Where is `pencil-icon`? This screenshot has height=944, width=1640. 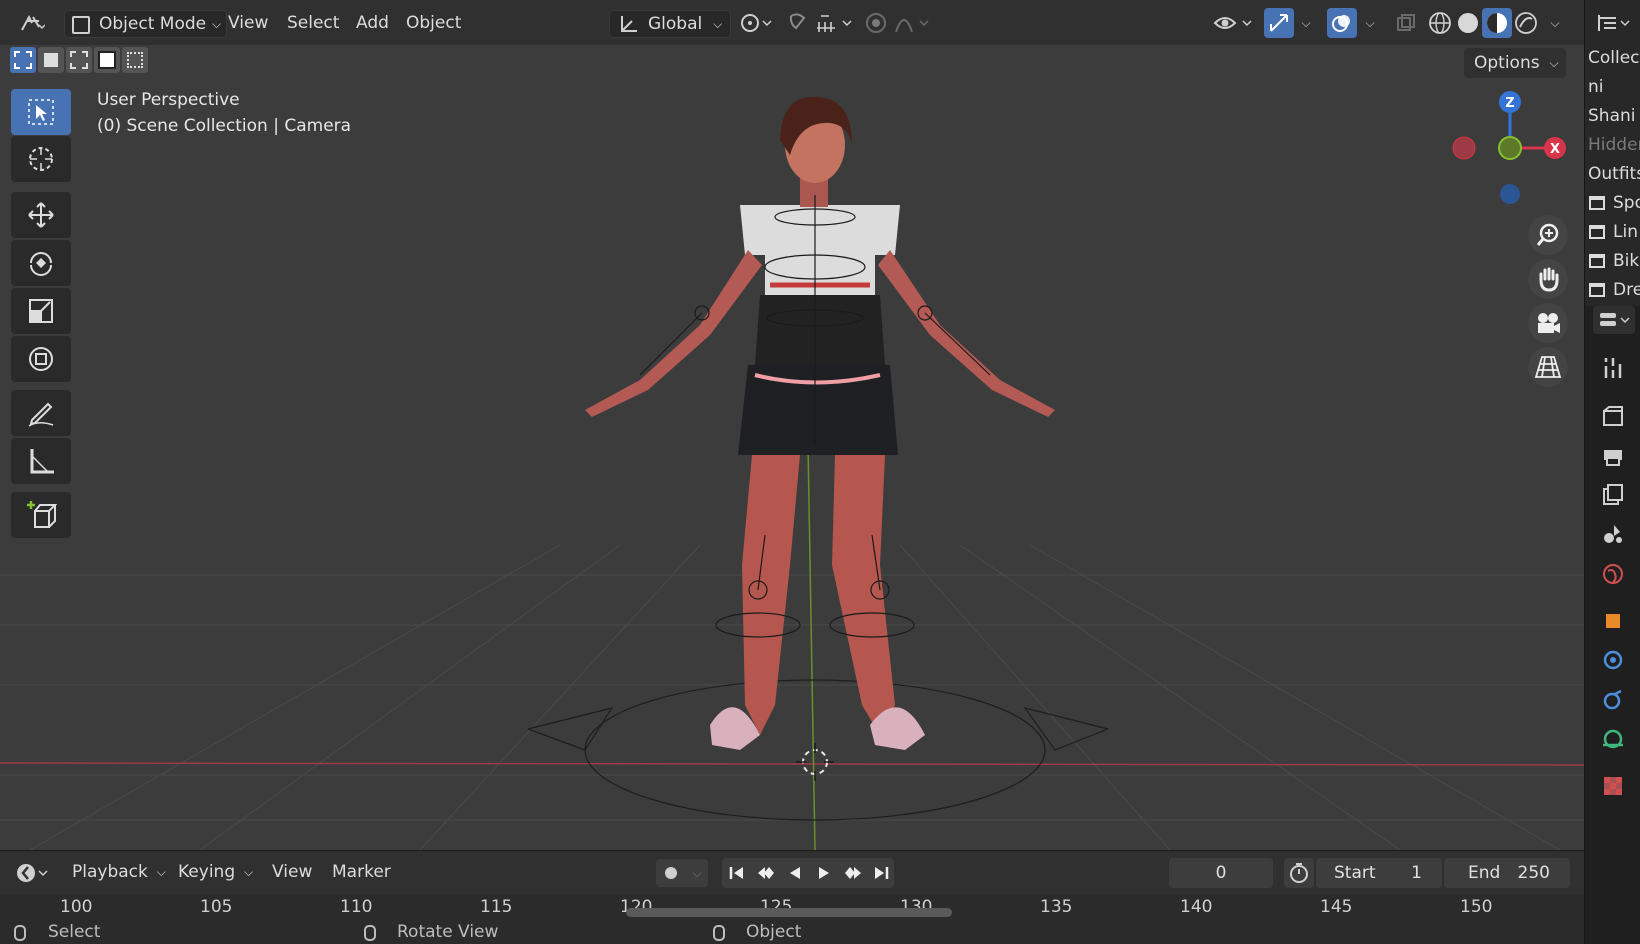 pencil-icon is located at coordinates (41, 414).